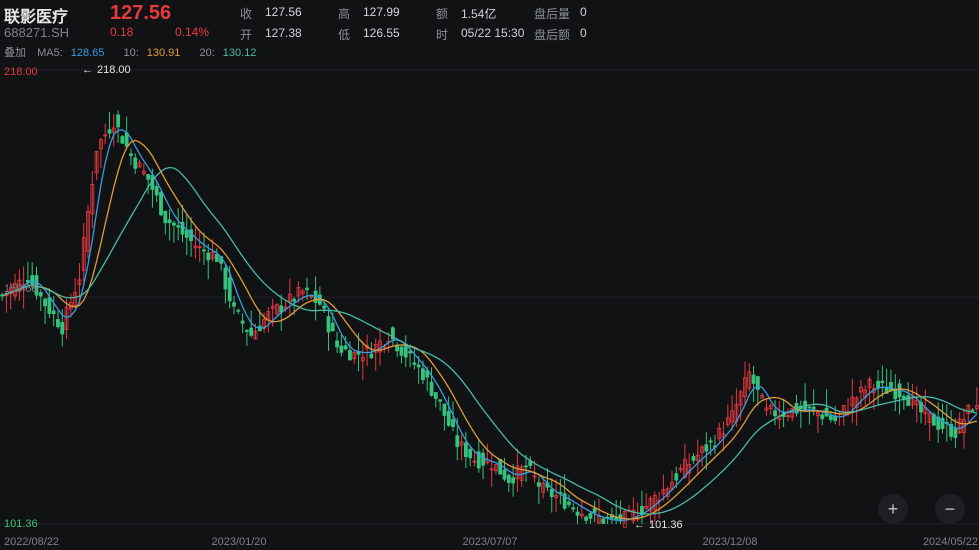 The height and width of the screenshot is (550, 979). Describe the element at coordinates (442, 14) in the screenshot. I see `quote-amount-label: 额` at that location.